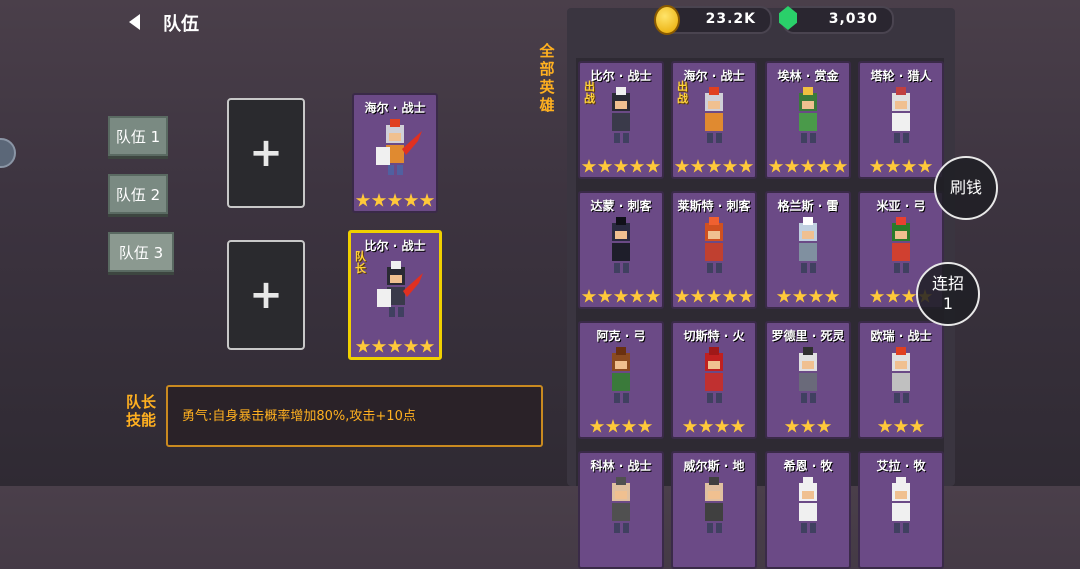 Image resolution: width=1080 pixels, height=569 pixels. What do you see at coordinates (621, 206) in the screenshot?
I see `hero-name: 达蒙 · 刺客` at bounding box center [621, 206].